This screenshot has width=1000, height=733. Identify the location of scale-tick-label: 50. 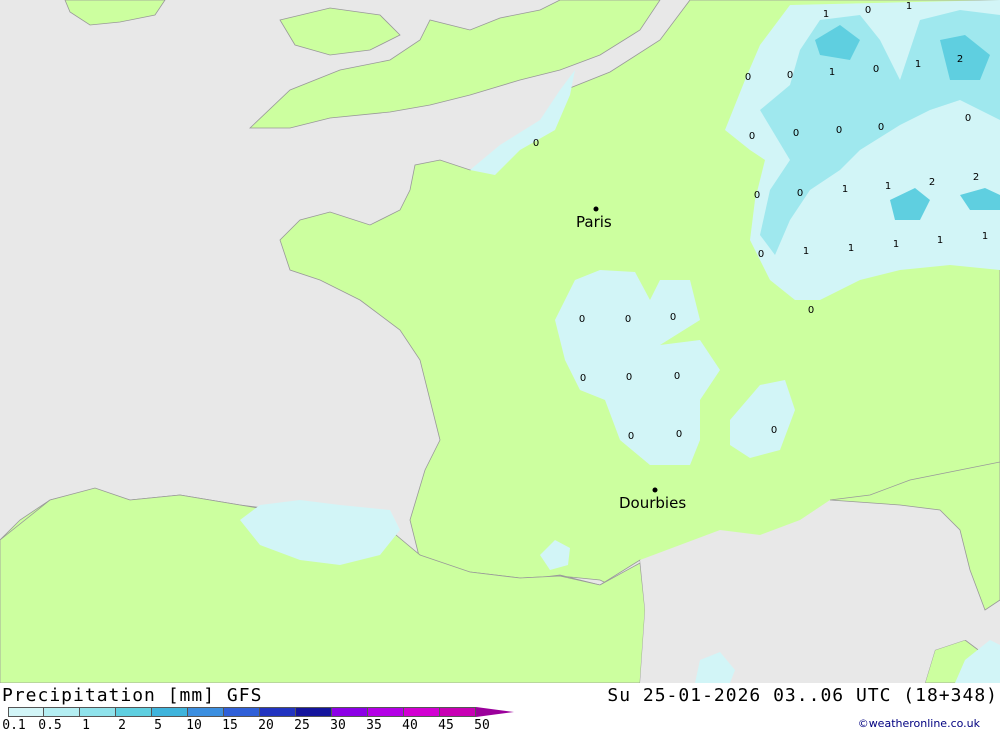
(482, 725).